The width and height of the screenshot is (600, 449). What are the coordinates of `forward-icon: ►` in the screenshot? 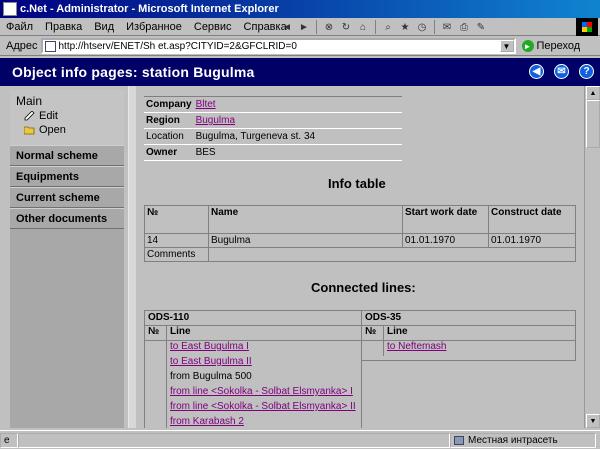 It's located at (304, 27).